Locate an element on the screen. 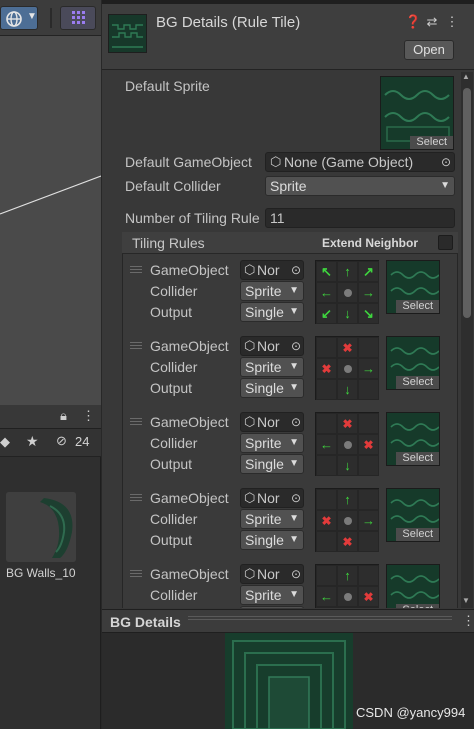  favorite-star-icon: ★ is located at coordinates (32, 441).